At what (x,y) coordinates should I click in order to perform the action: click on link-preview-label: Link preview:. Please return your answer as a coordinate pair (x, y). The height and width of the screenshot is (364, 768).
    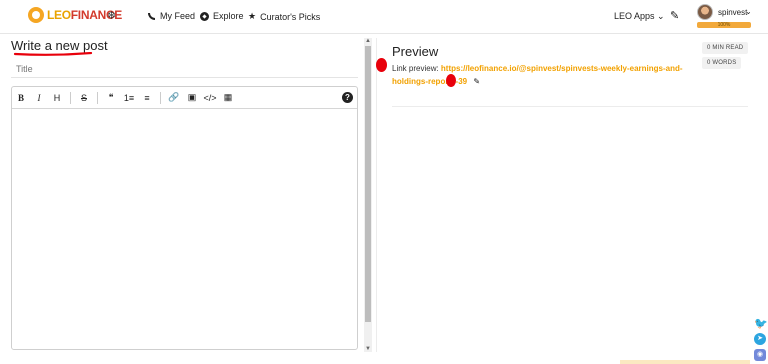
    Looking at the image, I should click on (415, 68).